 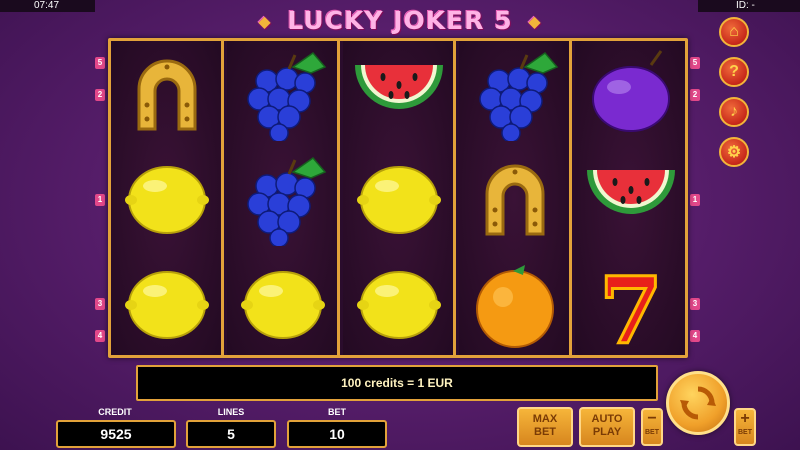 I want to click on payline-marker-right: 1, so click(x=695, y=200).